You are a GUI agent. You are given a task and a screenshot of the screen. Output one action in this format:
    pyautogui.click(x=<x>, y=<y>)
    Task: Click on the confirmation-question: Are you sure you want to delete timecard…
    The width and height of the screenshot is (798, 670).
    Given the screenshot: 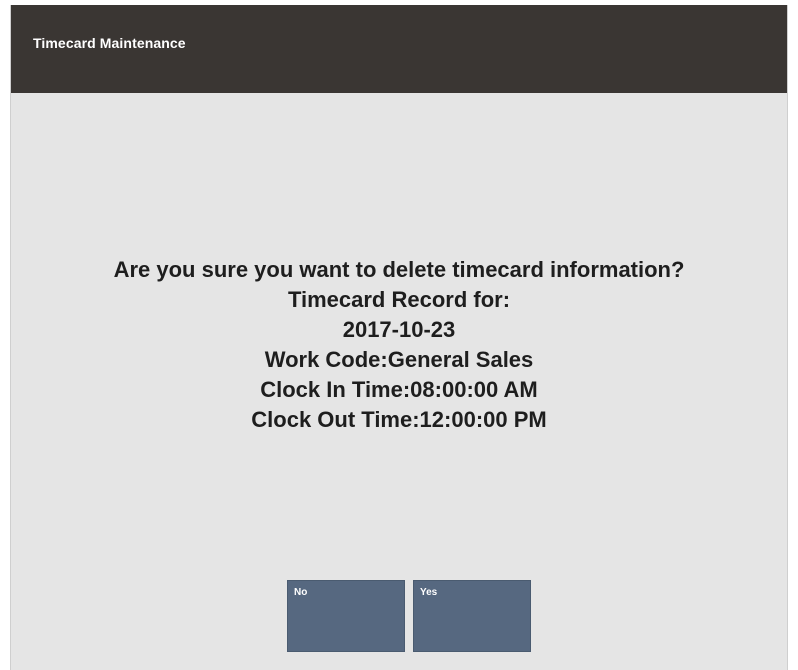 What is the action you would take?
    pyautogui.click(x=399, y=269)
    